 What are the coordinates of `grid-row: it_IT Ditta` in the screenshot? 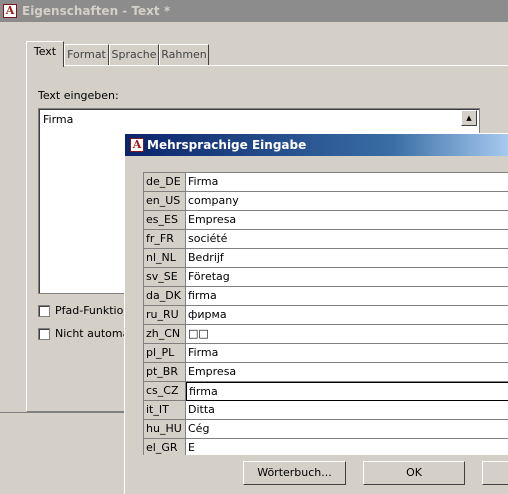 It's located at (326, 410).